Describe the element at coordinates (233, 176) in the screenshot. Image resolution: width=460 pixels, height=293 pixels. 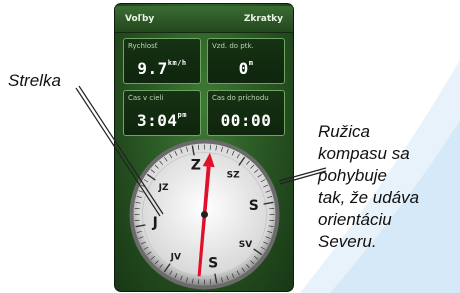
I see `compass-cardinal-label: SZ` at that location.